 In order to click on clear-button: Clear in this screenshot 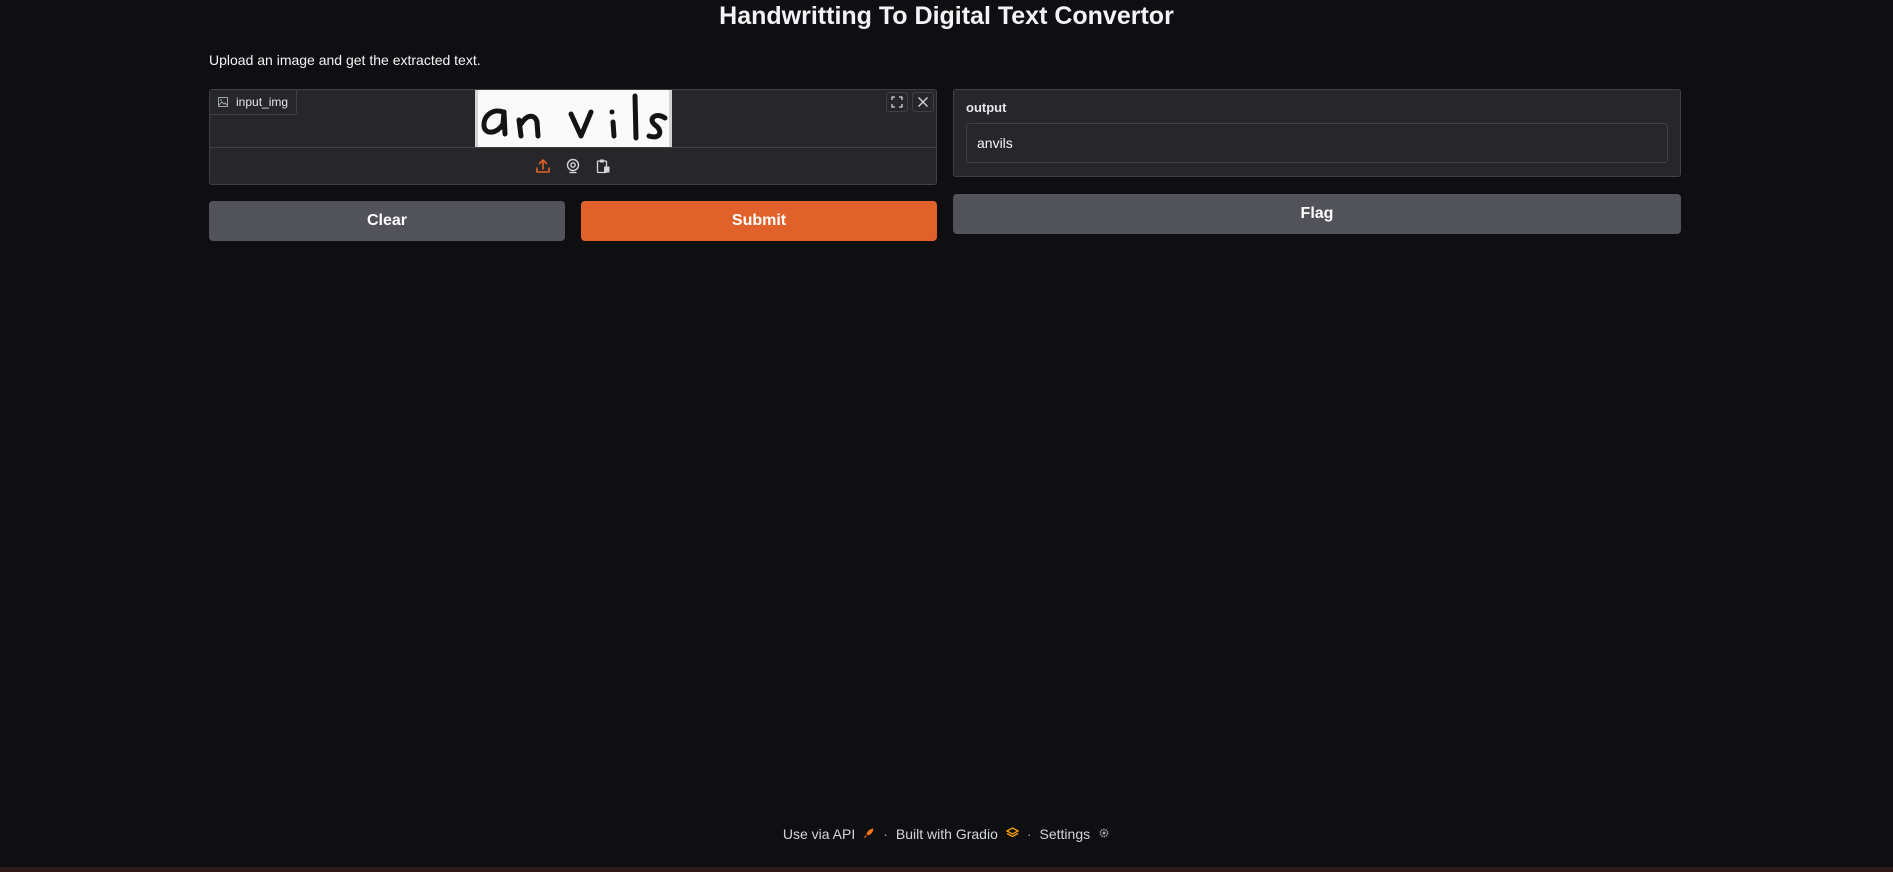, I will do `click(387, 221)`.